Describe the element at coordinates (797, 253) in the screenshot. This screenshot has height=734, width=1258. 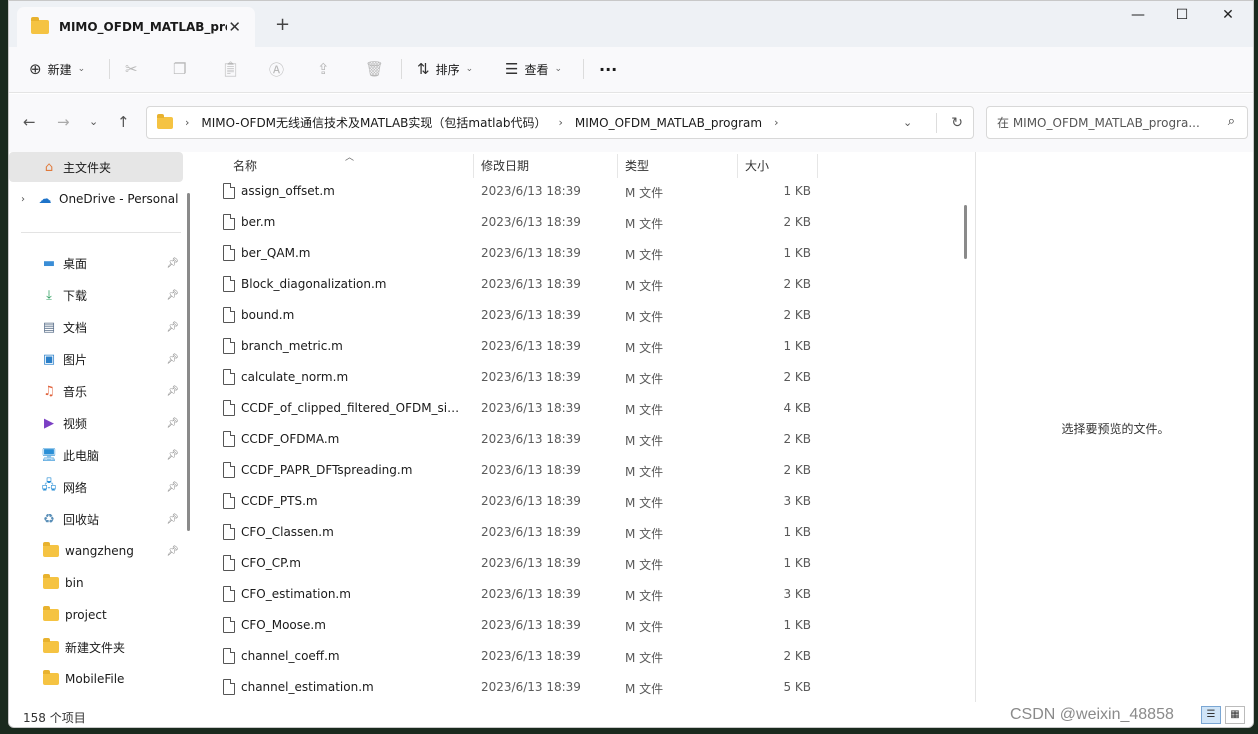
I see `file-size: 1 KB` at that location.